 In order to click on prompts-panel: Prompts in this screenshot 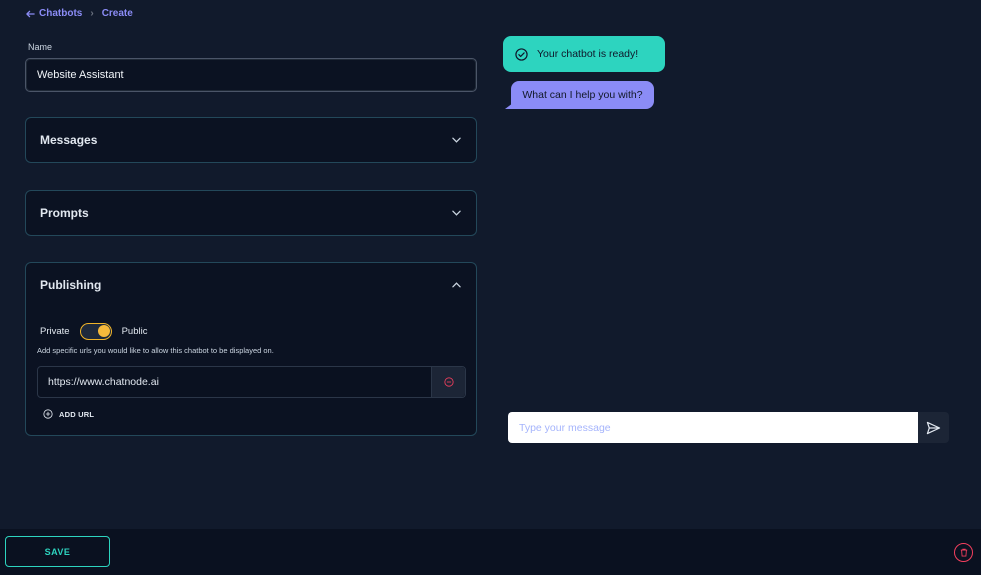, I will do `click(251, 213)`.